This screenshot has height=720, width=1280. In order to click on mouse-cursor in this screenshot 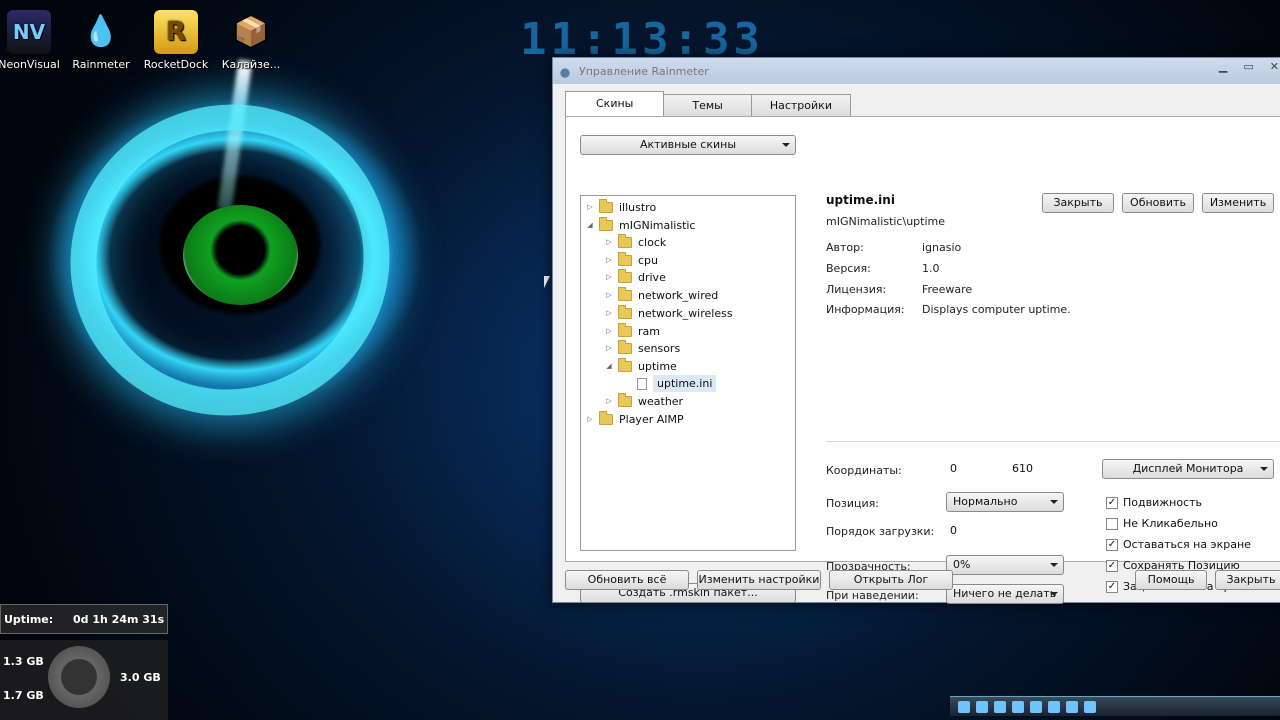, I will do `click(547, 282)`.